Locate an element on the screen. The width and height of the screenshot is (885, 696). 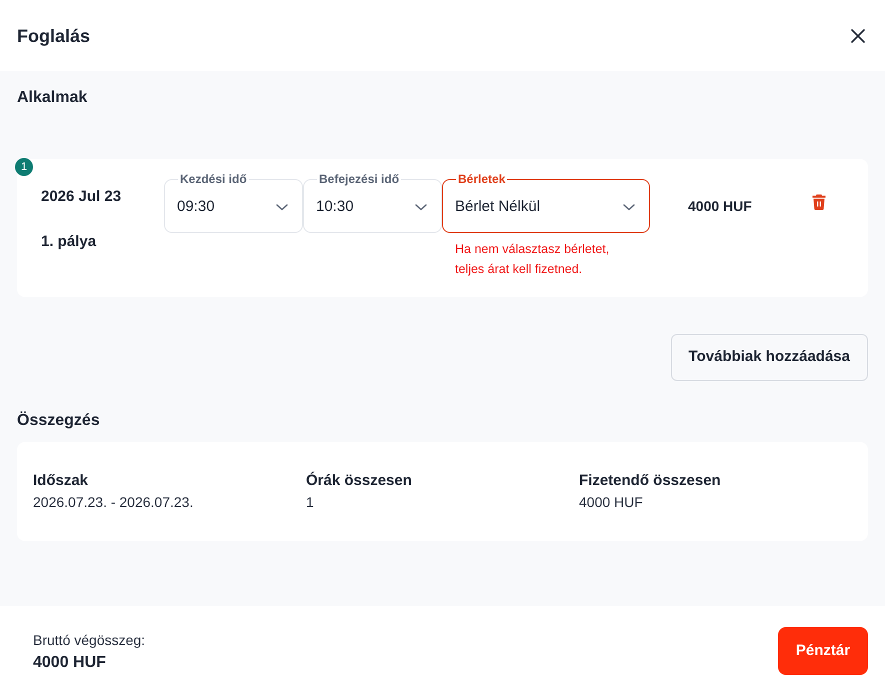
field-label: Kezdési idő is located at coordinates (213, 179).